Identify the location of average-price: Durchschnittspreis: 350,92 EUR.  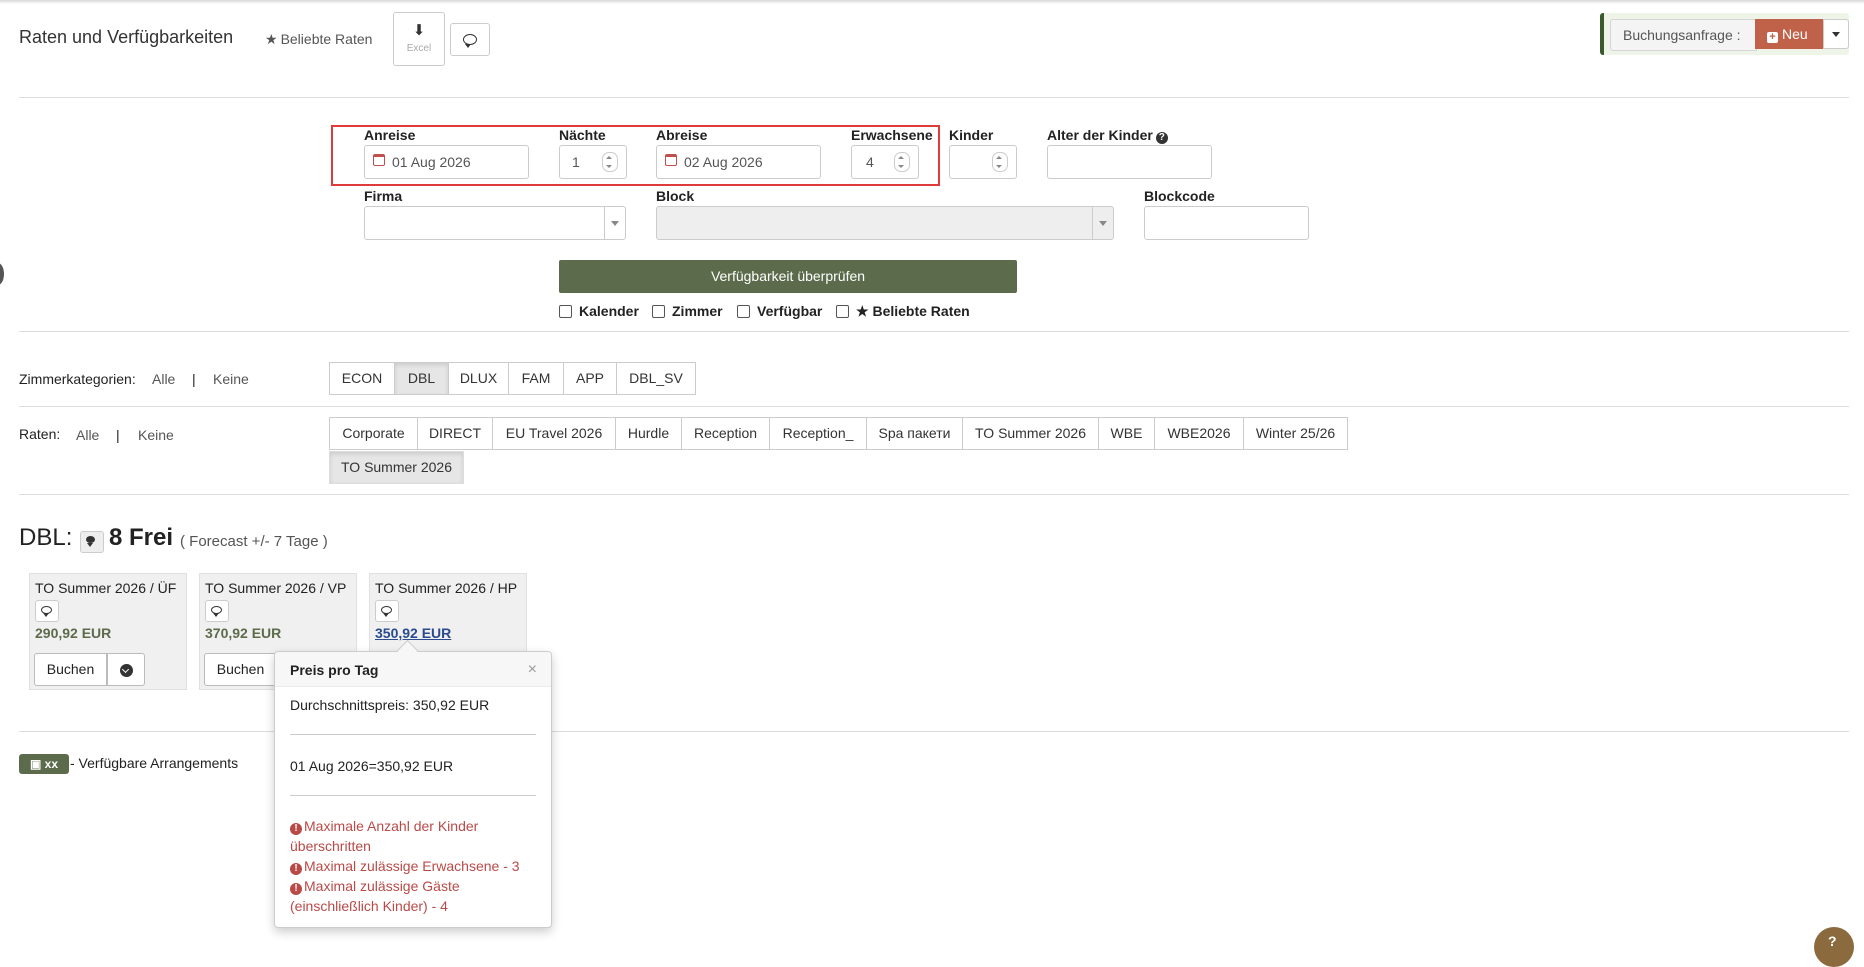
(390, 705).